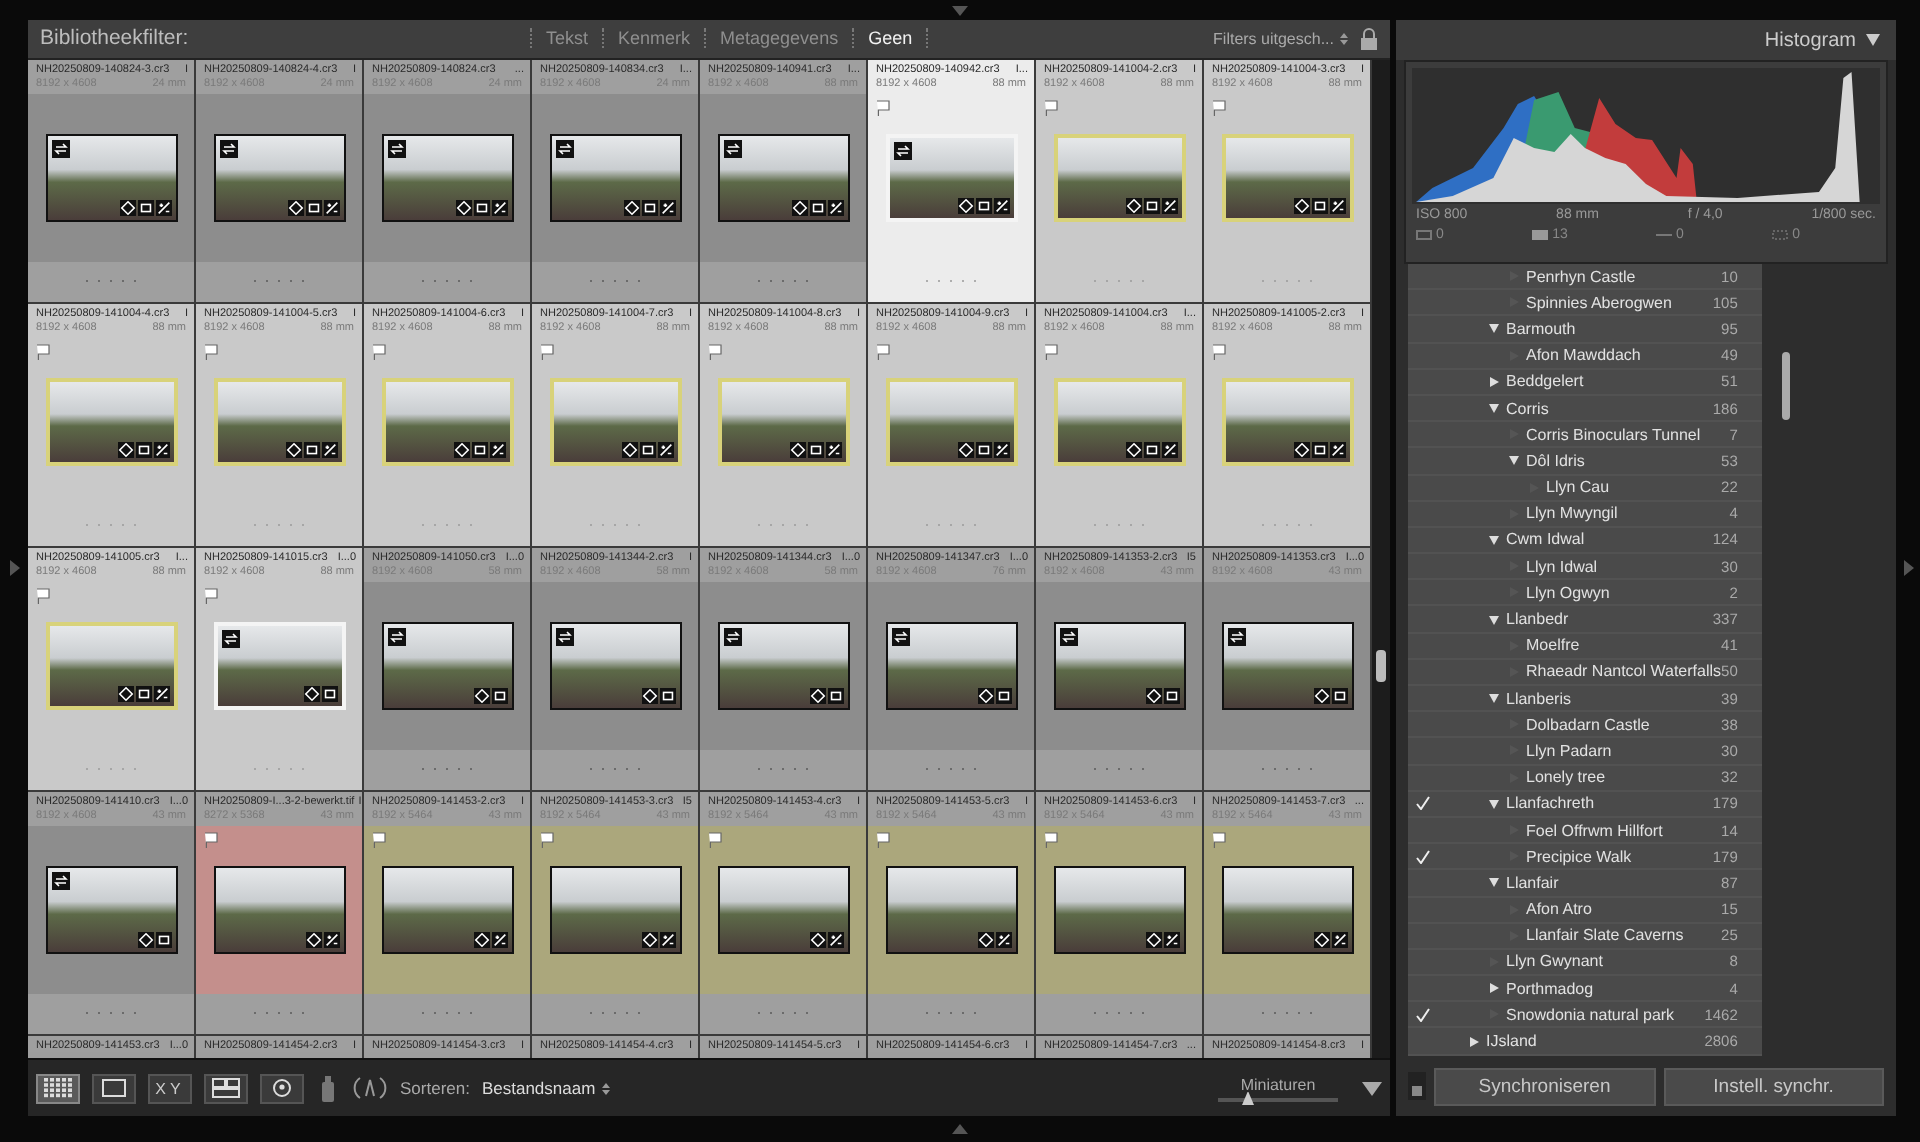 This screenshot has width=1920, height=1142. I want to click on loupe-view-button, so click(114, 1088).